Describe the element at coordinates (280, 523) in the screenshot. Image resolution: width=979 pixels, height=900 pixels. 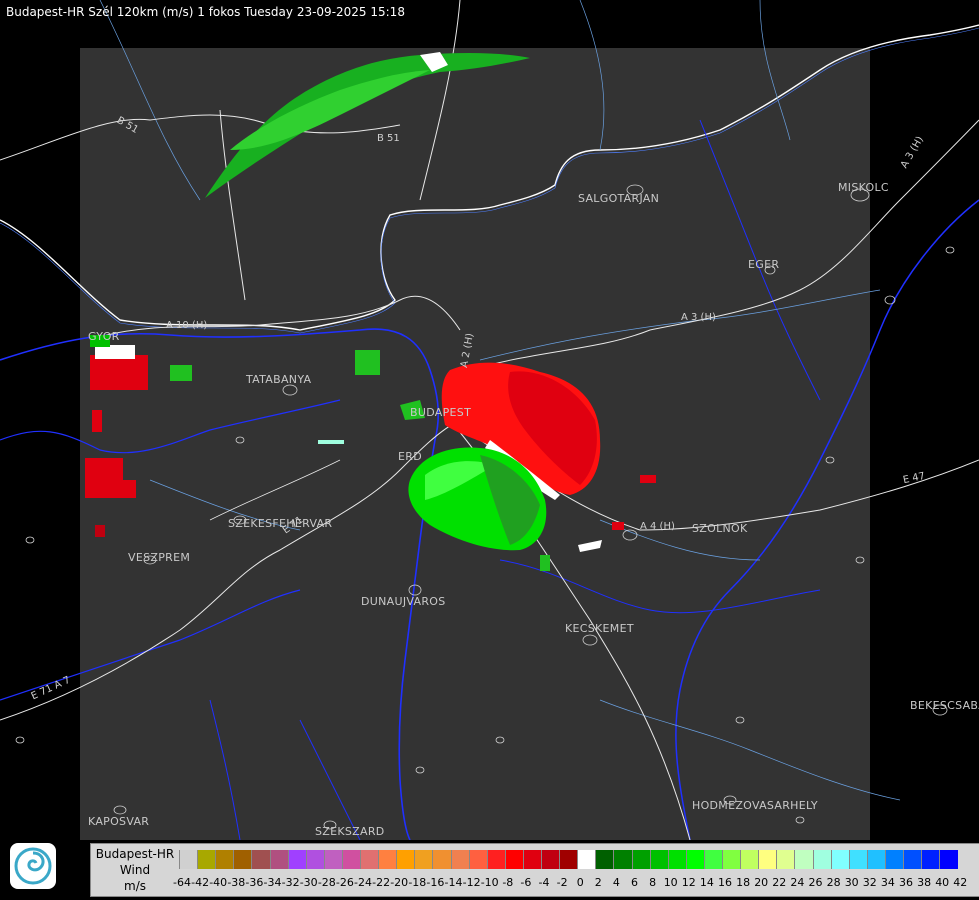
I see `city-label: SZEKESFEHERVAR` at that location.